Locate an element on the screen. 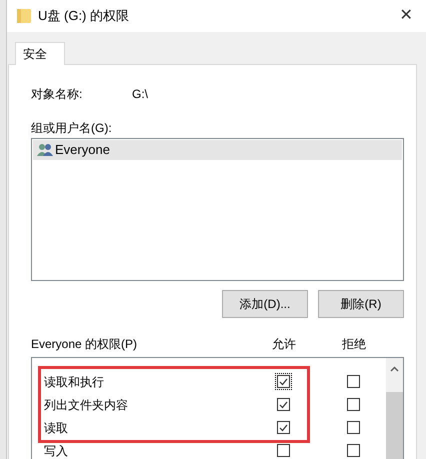 This screenshot has height=459, width=426. close-button: ✕ is located at coordinates (406, 16).